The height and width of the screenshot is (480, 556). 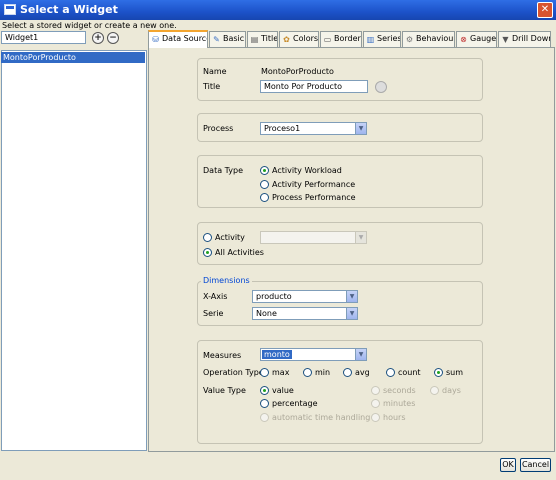 I want to click on close-button: ✕, so click(x=545, y=10).